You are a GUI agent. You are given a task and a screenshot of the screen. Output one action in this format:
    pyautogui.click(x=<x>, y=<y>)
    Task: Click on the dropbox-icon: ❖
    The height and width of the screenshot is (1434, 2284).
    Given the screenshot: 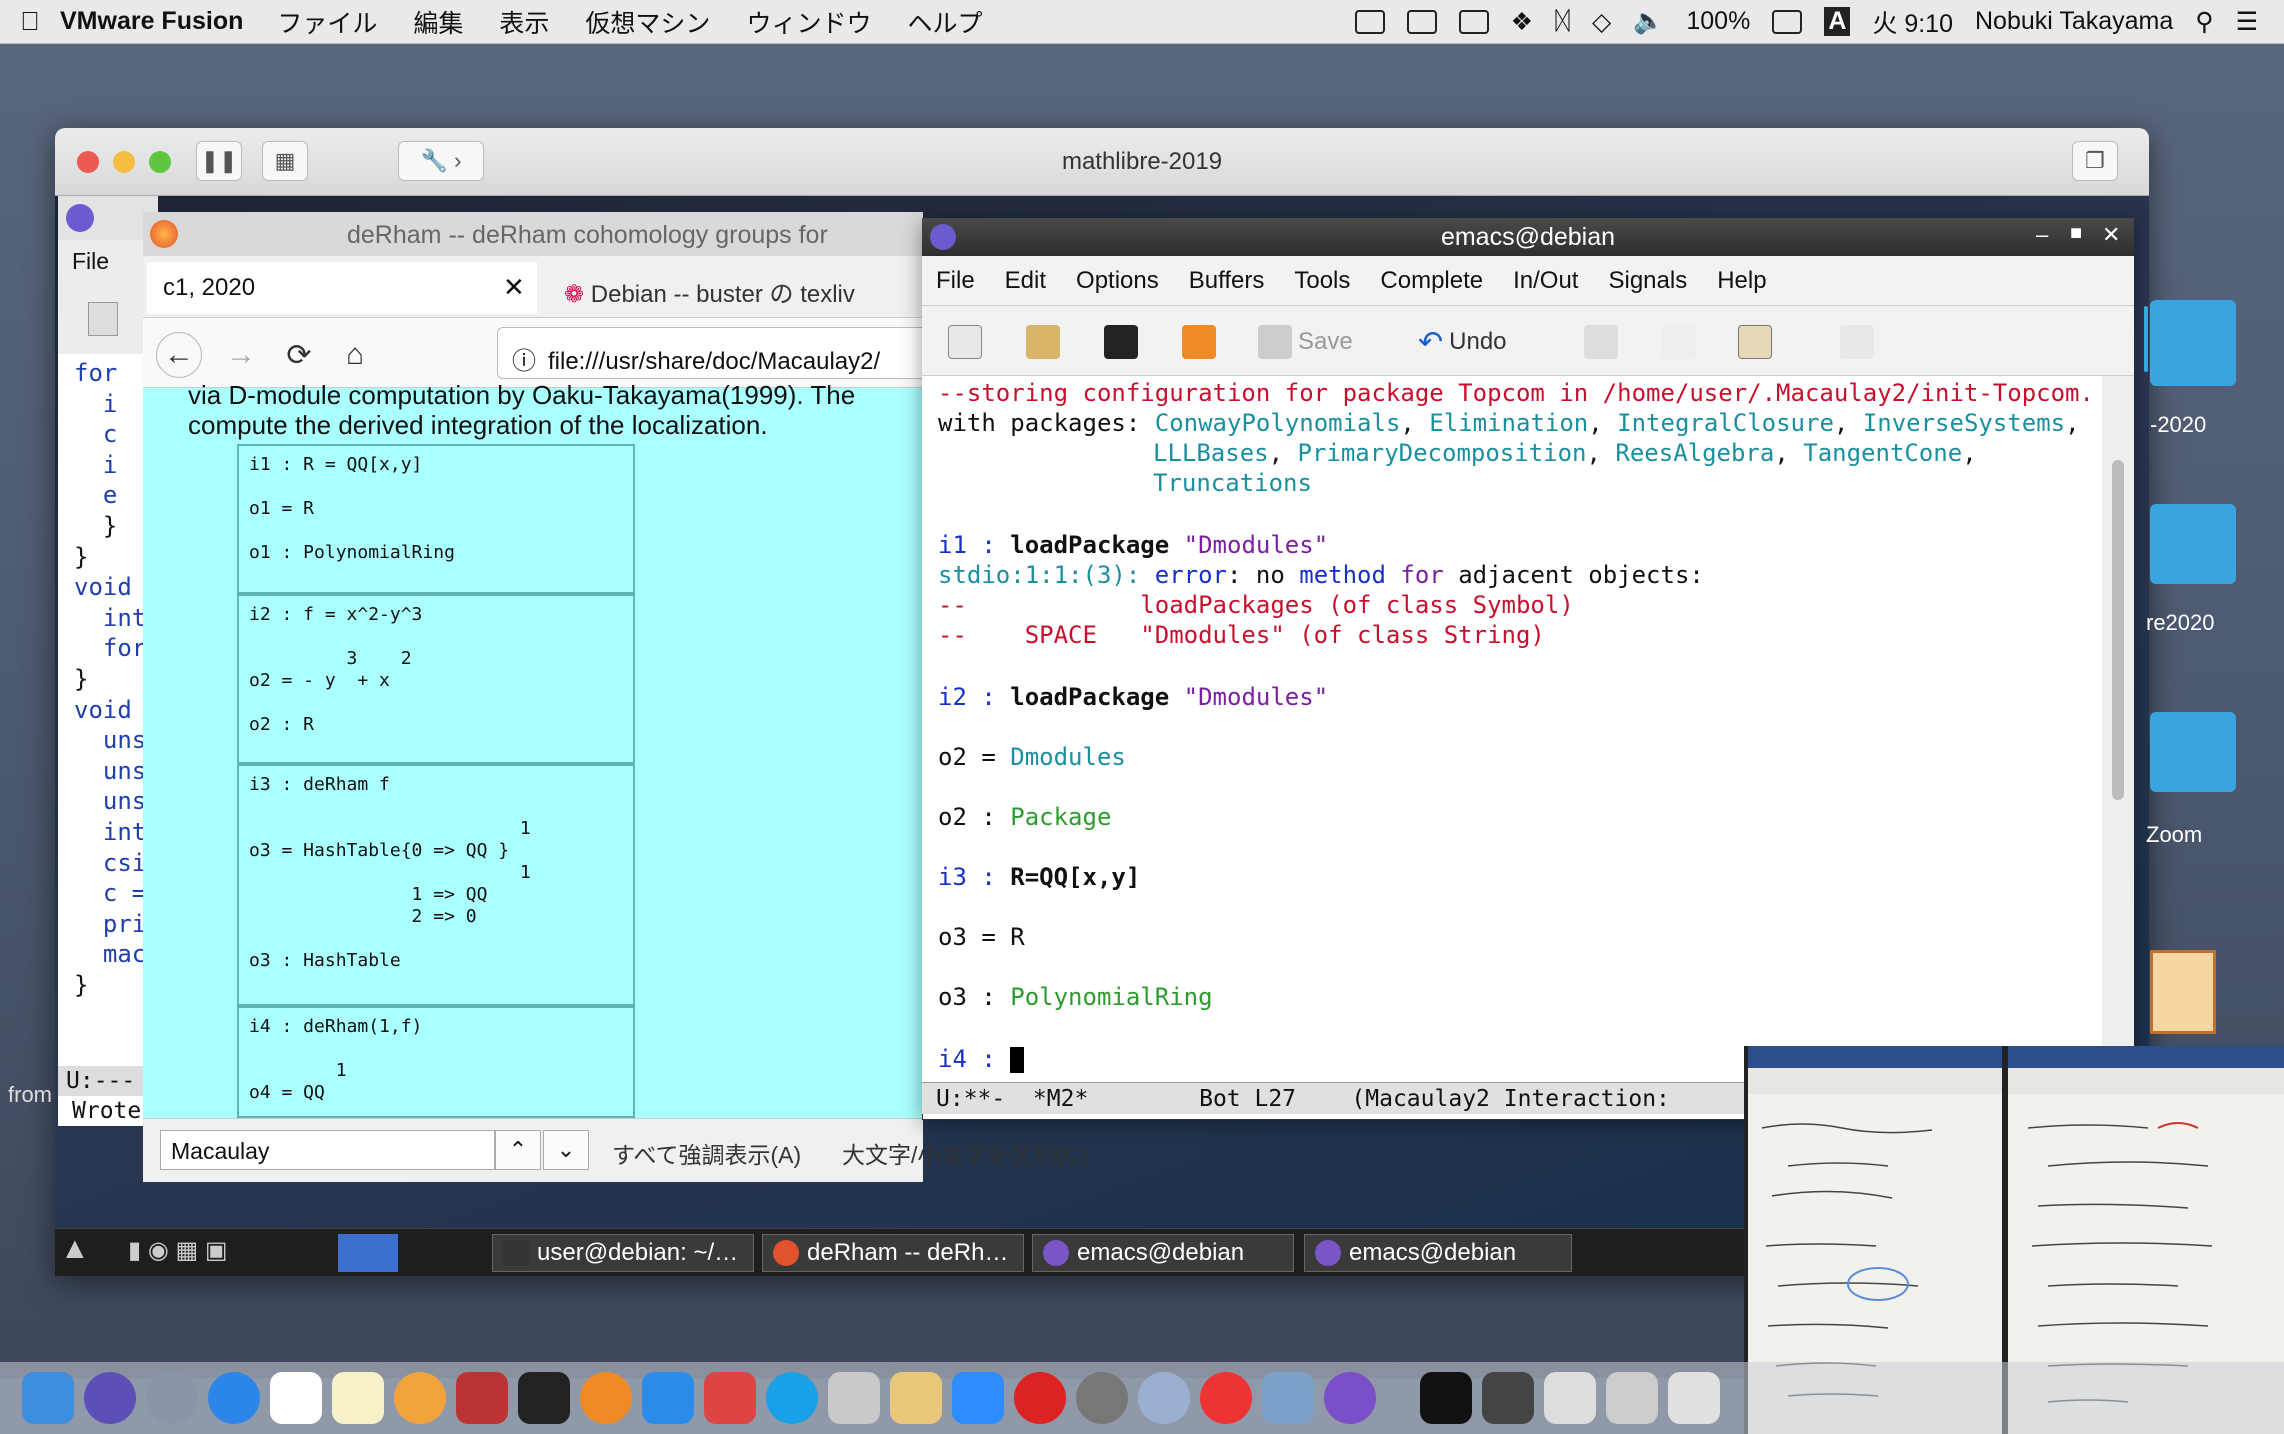 What is the action you would take?
    pyautogui.click(x=1522, y=22)
    